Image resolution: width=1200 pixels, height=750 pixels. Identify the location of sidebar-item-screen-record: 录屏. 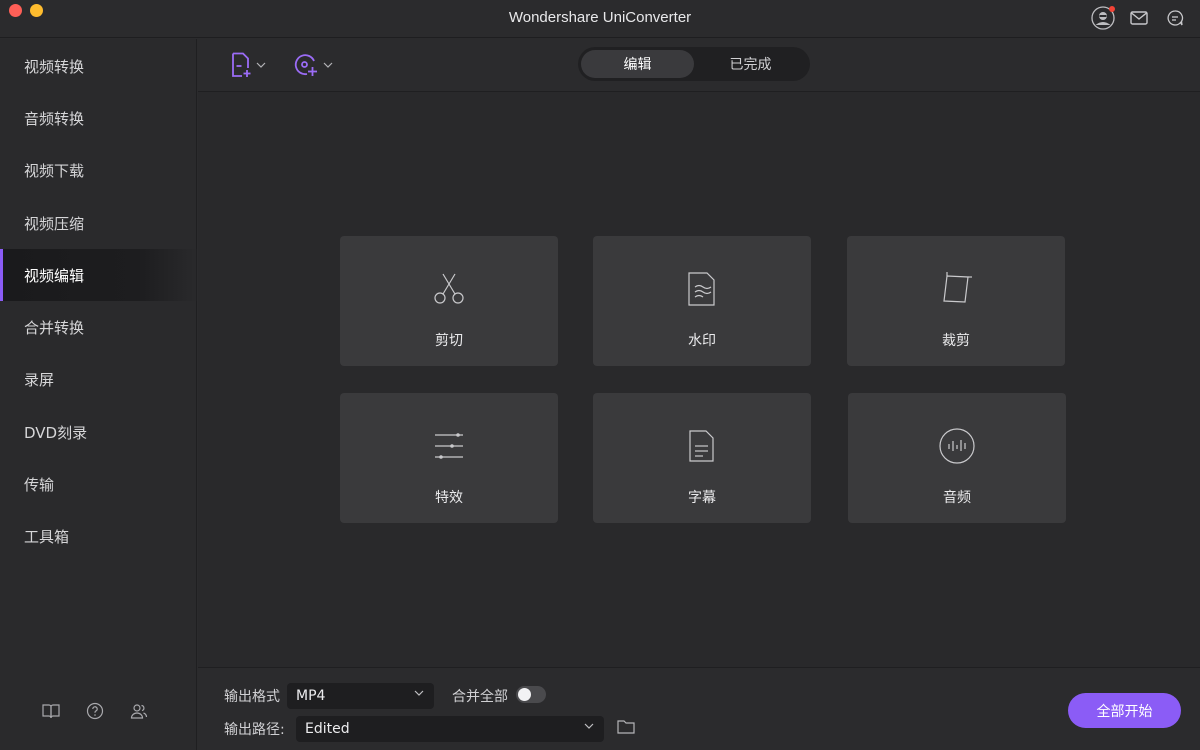
(98, 380).